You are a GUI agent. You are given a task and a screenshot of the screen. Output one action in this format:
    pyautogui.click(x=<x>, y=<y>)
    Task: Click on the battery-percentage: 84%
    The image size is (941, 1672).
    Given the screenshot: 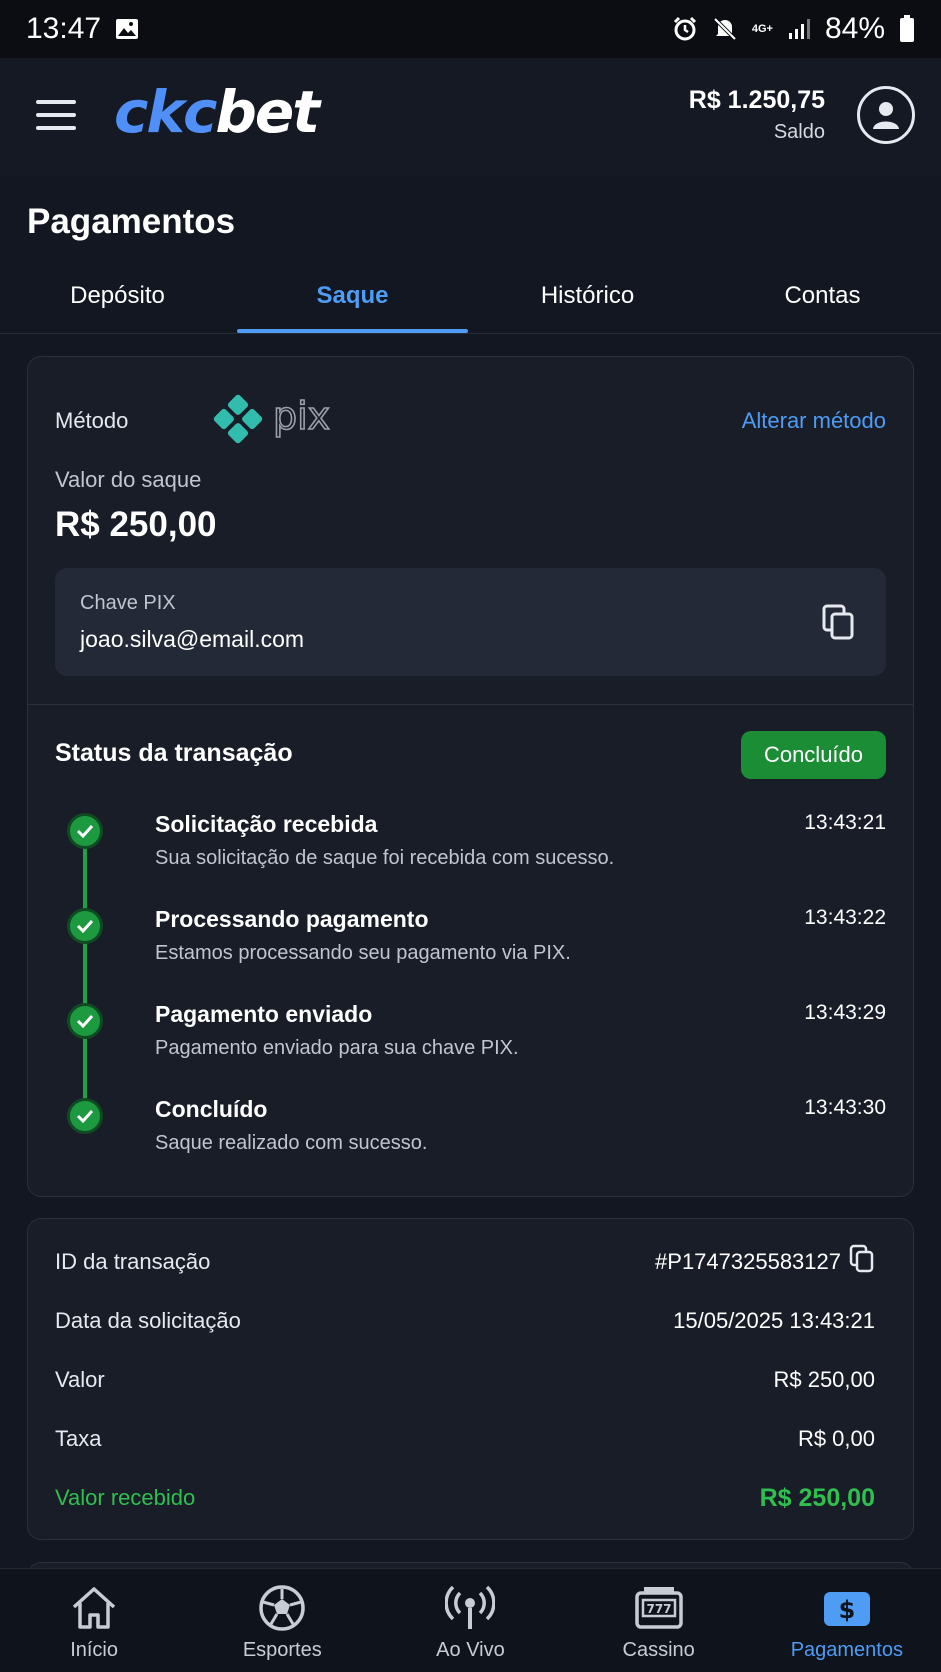 What is the action you would take?
    pyautogui.click(x=854, y=28)
    